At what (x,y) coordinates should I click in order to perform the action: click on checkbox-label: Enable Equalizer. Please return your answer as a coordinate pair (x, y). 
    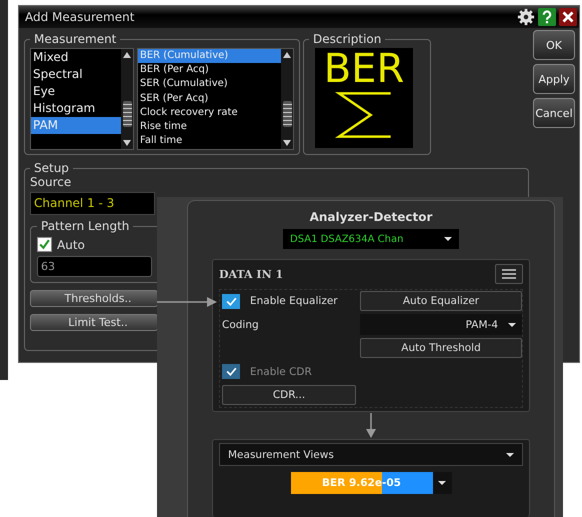
    Looking at the image, I should click on (294, 301).